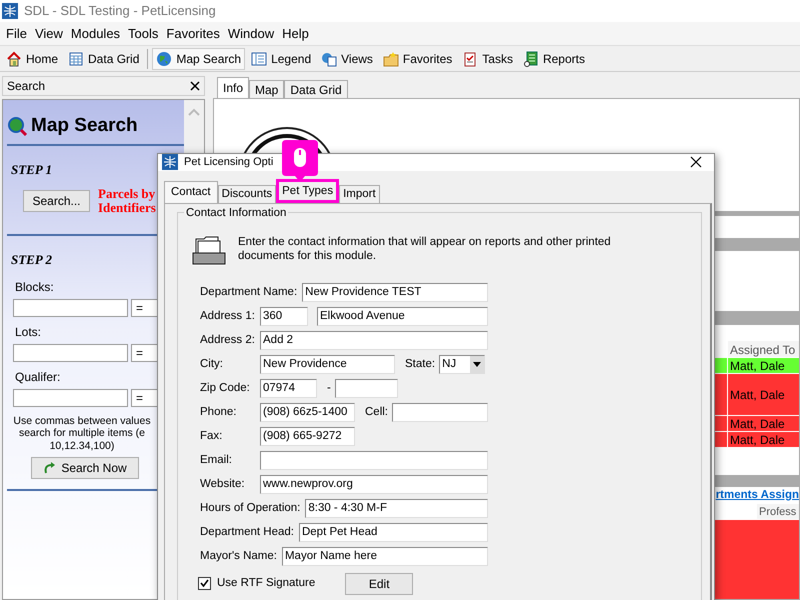  Describe the element at coordinates (281, 59) in the screenshot. I see `toolbar-button: Legend` at that location.